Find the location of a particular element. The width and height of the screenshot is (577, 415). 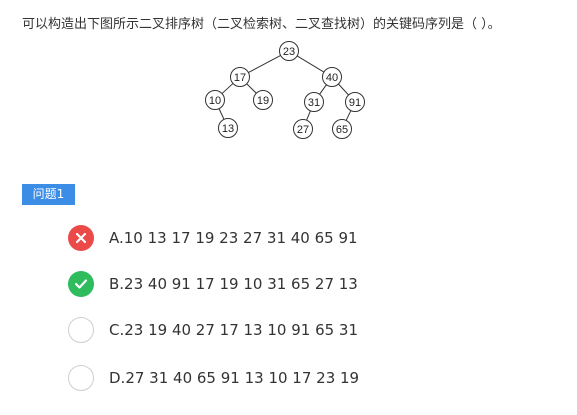

tree-node-label: 19 is located at coordinates (263, 101).